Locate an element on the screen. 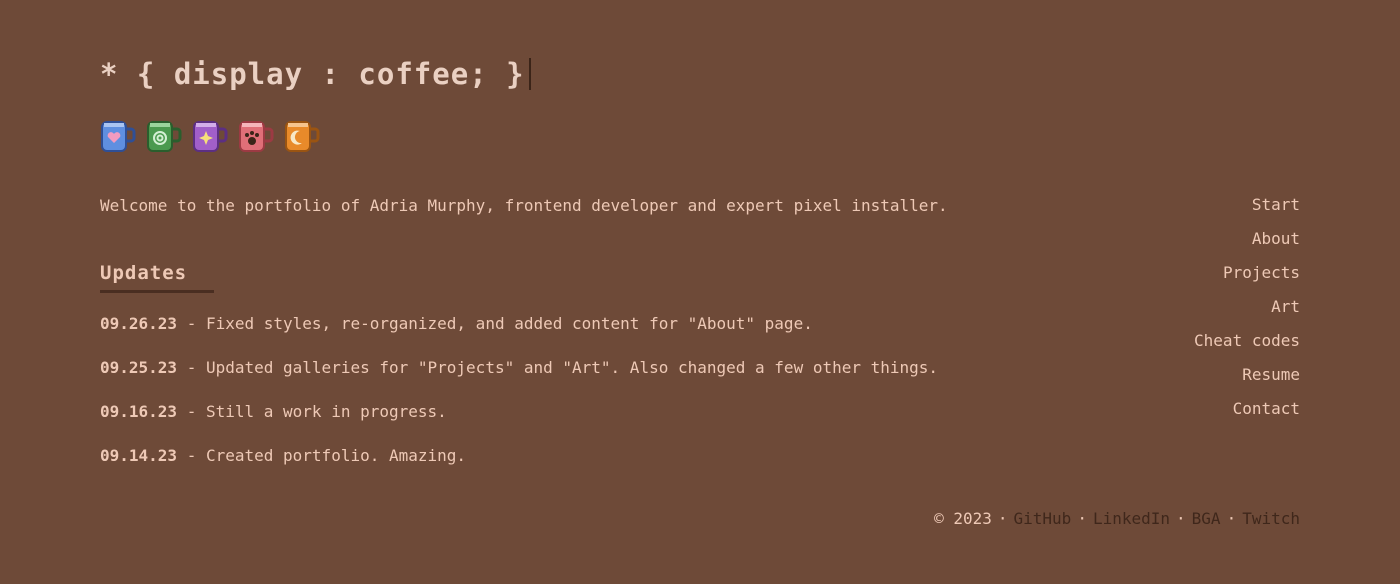 The image size is (1400, 584). site-logo: * { display : coffee; } is located at coordinates (315, 74).